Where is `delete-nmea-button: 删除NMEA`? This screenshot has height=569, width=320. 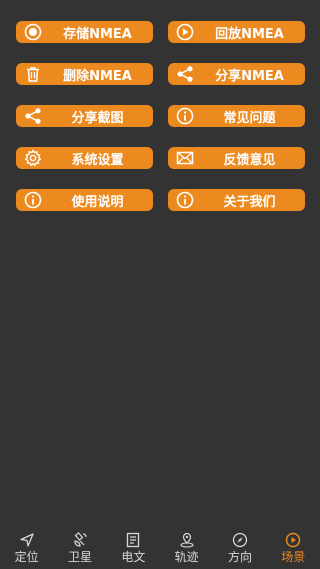 delete-nmea-button: 删除NMEA is located at coordinates (84, 74).